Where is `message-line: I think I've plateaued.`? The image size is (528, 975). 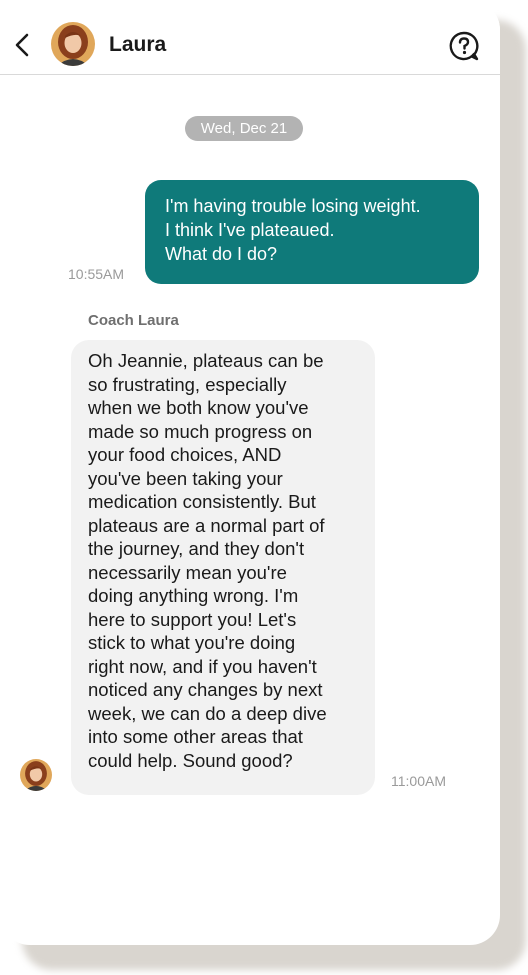
message-line: I think I've plateaued. is located at coordinates (250, 230).